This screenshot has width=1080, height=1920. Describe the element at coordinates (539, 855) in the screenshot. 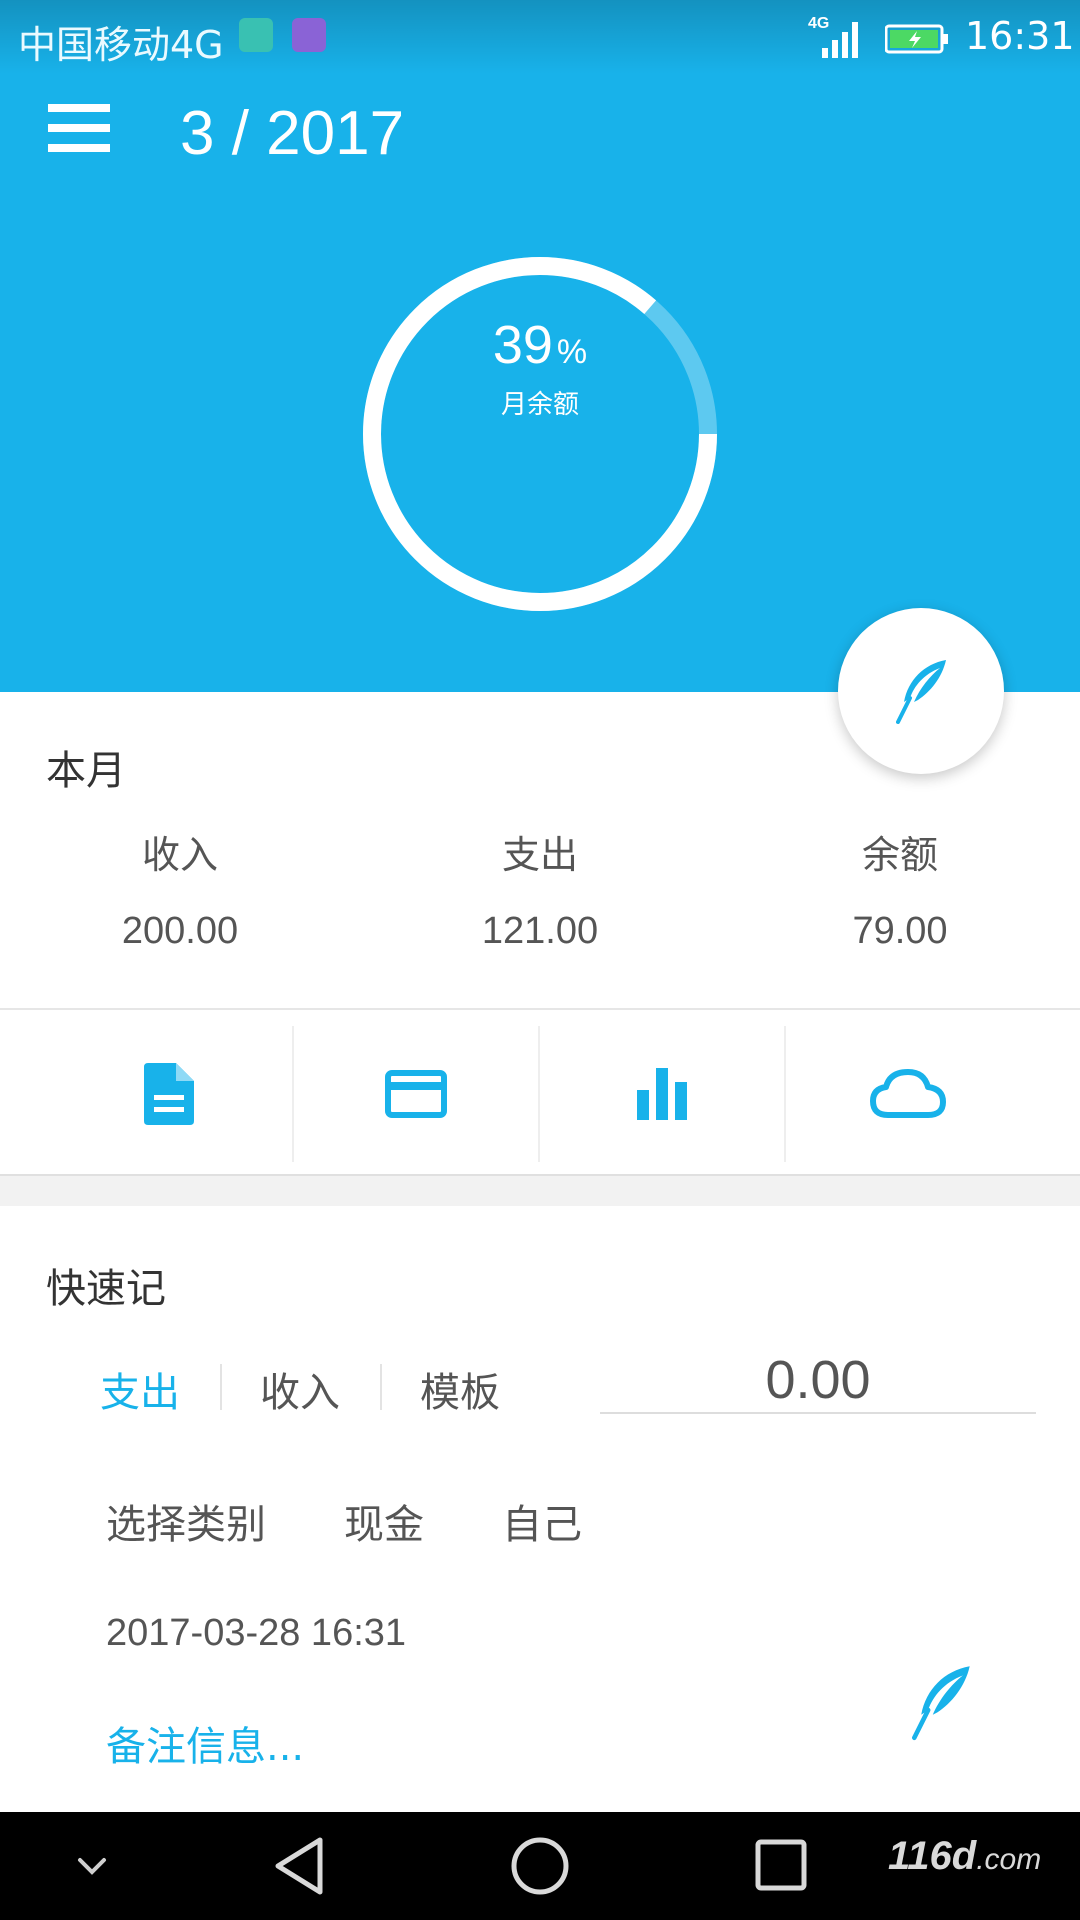

I see `expense-label: 支出` at that location.